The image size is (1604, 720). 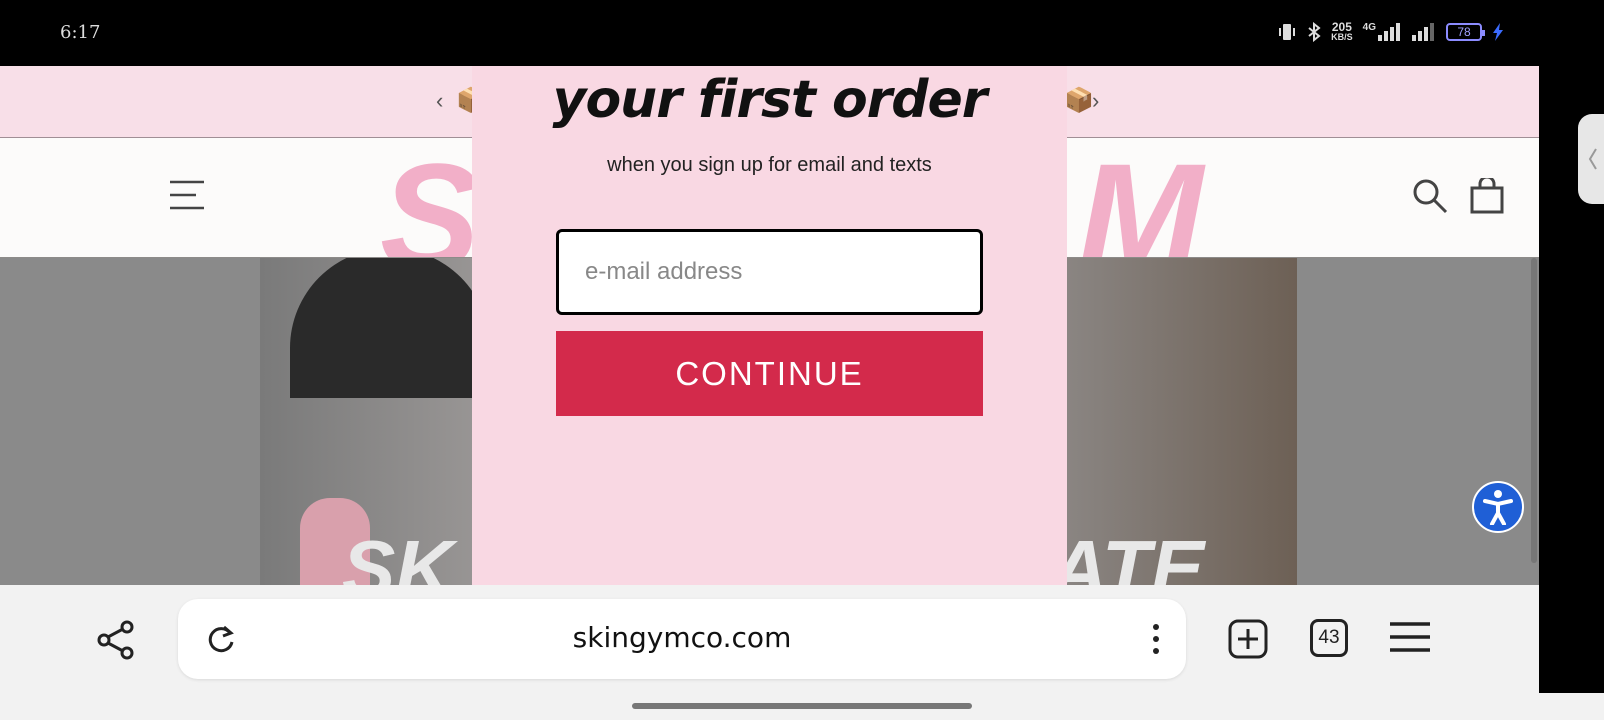 I want to click on address-bar: skingymco.com, so click(x=682, y=639).